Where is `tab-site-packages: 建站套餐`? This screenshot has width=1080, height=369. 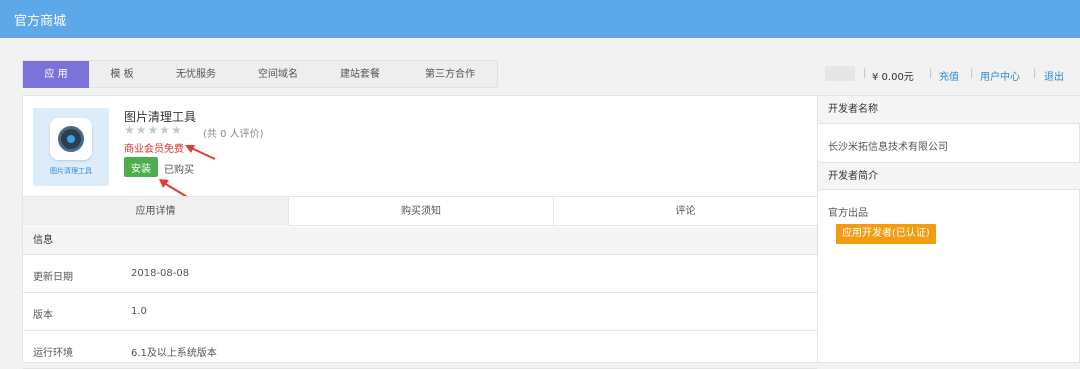 tab-site-packages: 建站套餐 is located at coordinates (360, 74).